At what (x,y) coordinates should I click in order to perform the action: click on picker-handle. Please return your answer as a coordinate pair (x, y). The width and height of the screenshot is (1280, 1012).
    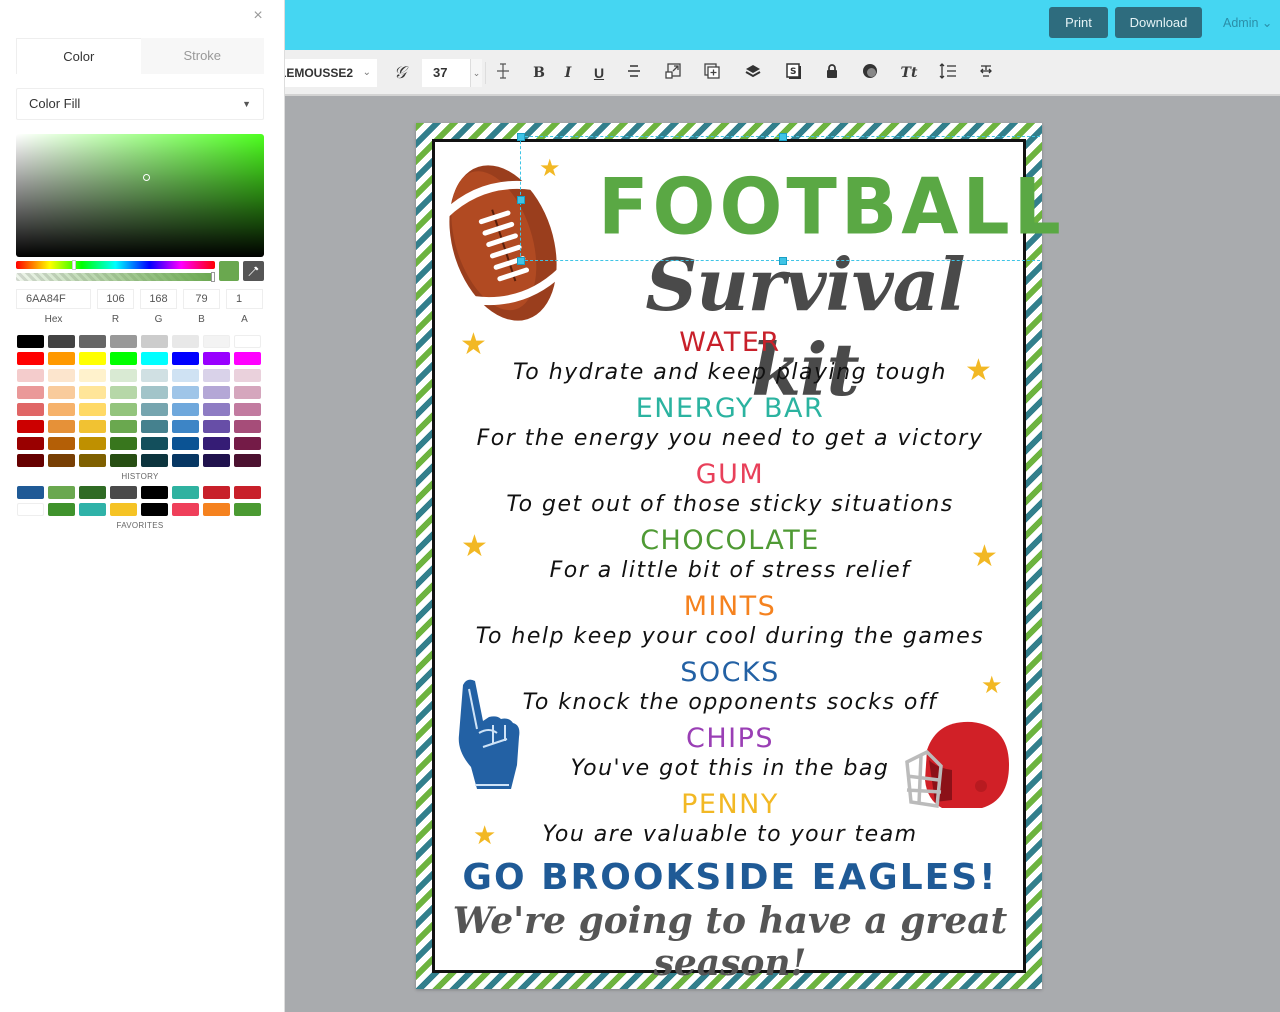
    Looking at the image, I should click on (146, 177).